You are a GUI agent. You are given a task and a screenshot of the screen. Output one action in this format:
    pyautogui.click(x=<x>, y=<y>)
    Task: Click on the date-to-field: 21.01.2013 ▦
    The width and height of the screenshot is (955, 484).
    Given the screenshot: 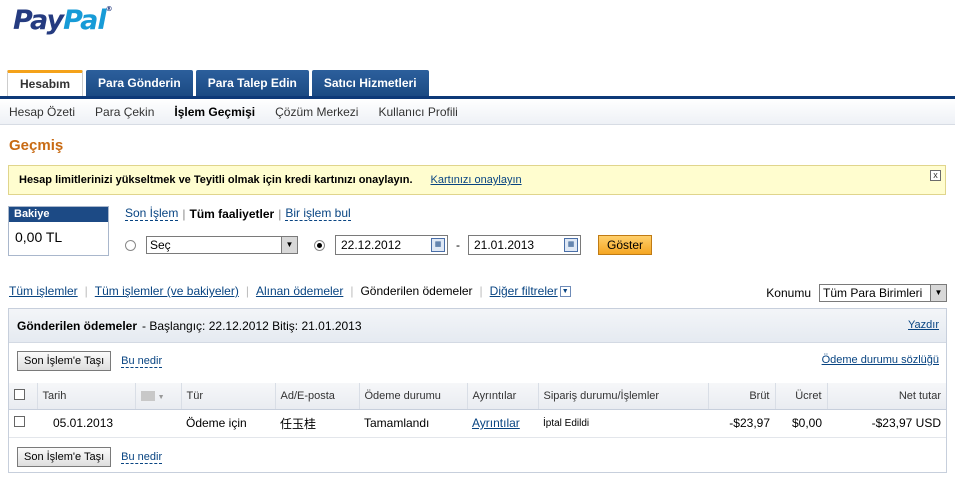 What is the action you would take?
    pyautogui.click(x=524, y=245)
    